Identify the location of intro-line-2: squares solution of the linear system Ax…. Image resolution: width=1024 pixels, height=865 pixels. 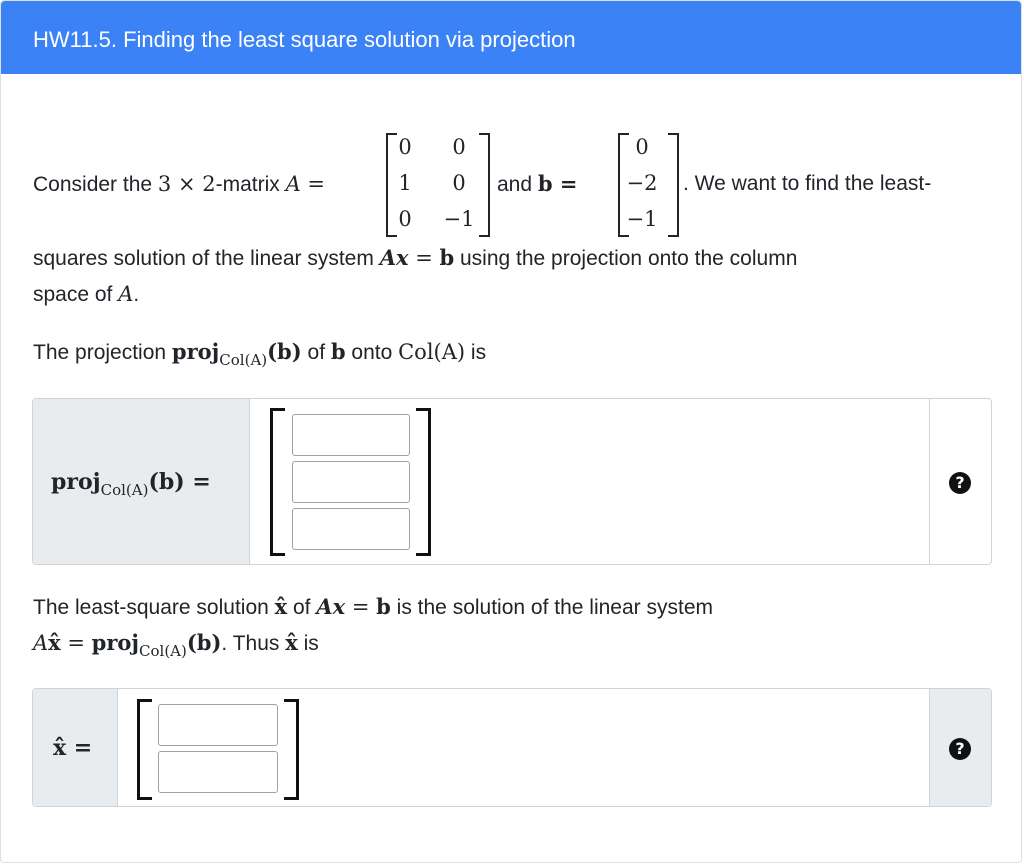
(415, 257).